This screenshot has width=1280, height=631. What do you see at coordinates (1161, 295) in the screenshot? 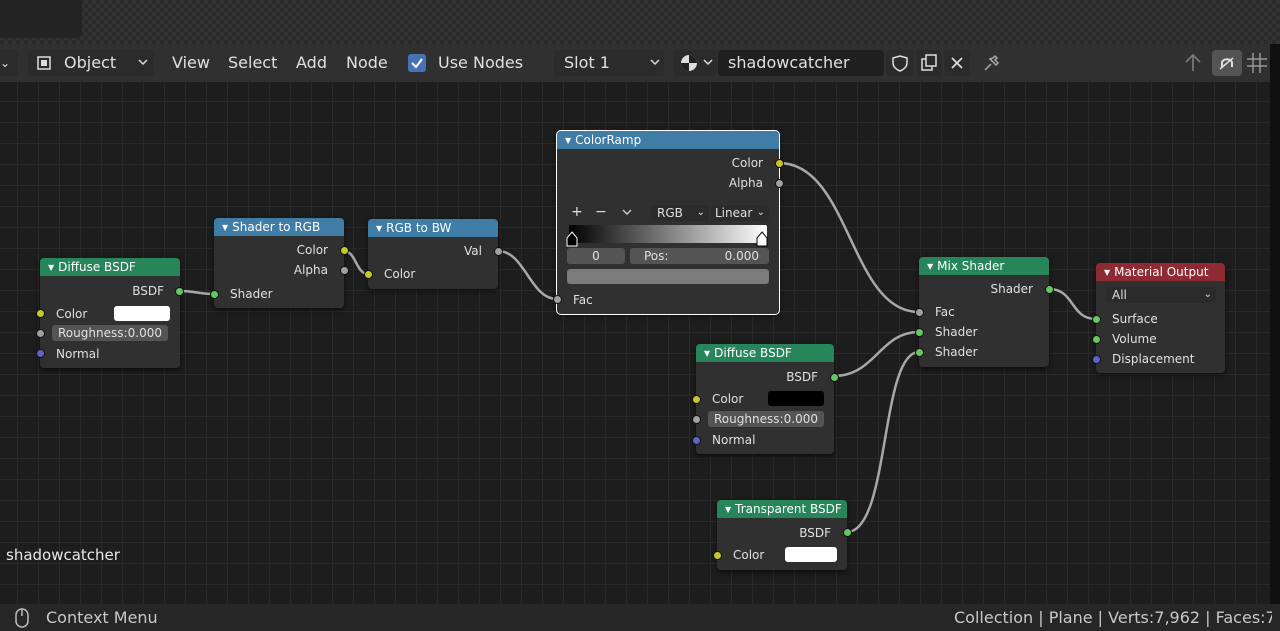
I see `render-target-dropdown: All ⌄` at bounding box center [1161, 295].